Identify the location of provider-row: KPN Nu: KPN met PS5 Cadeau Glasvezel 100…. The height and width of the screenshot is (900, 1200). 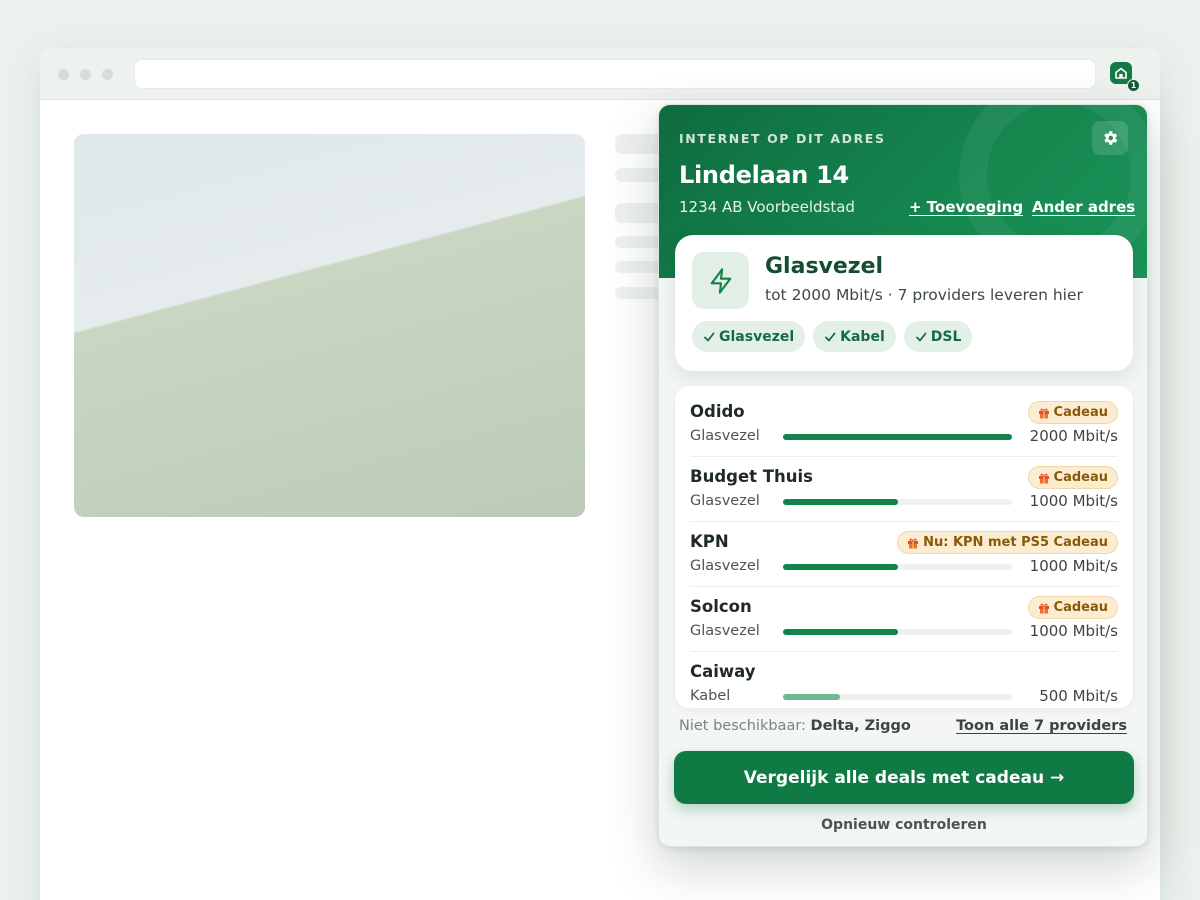
(904, 554).